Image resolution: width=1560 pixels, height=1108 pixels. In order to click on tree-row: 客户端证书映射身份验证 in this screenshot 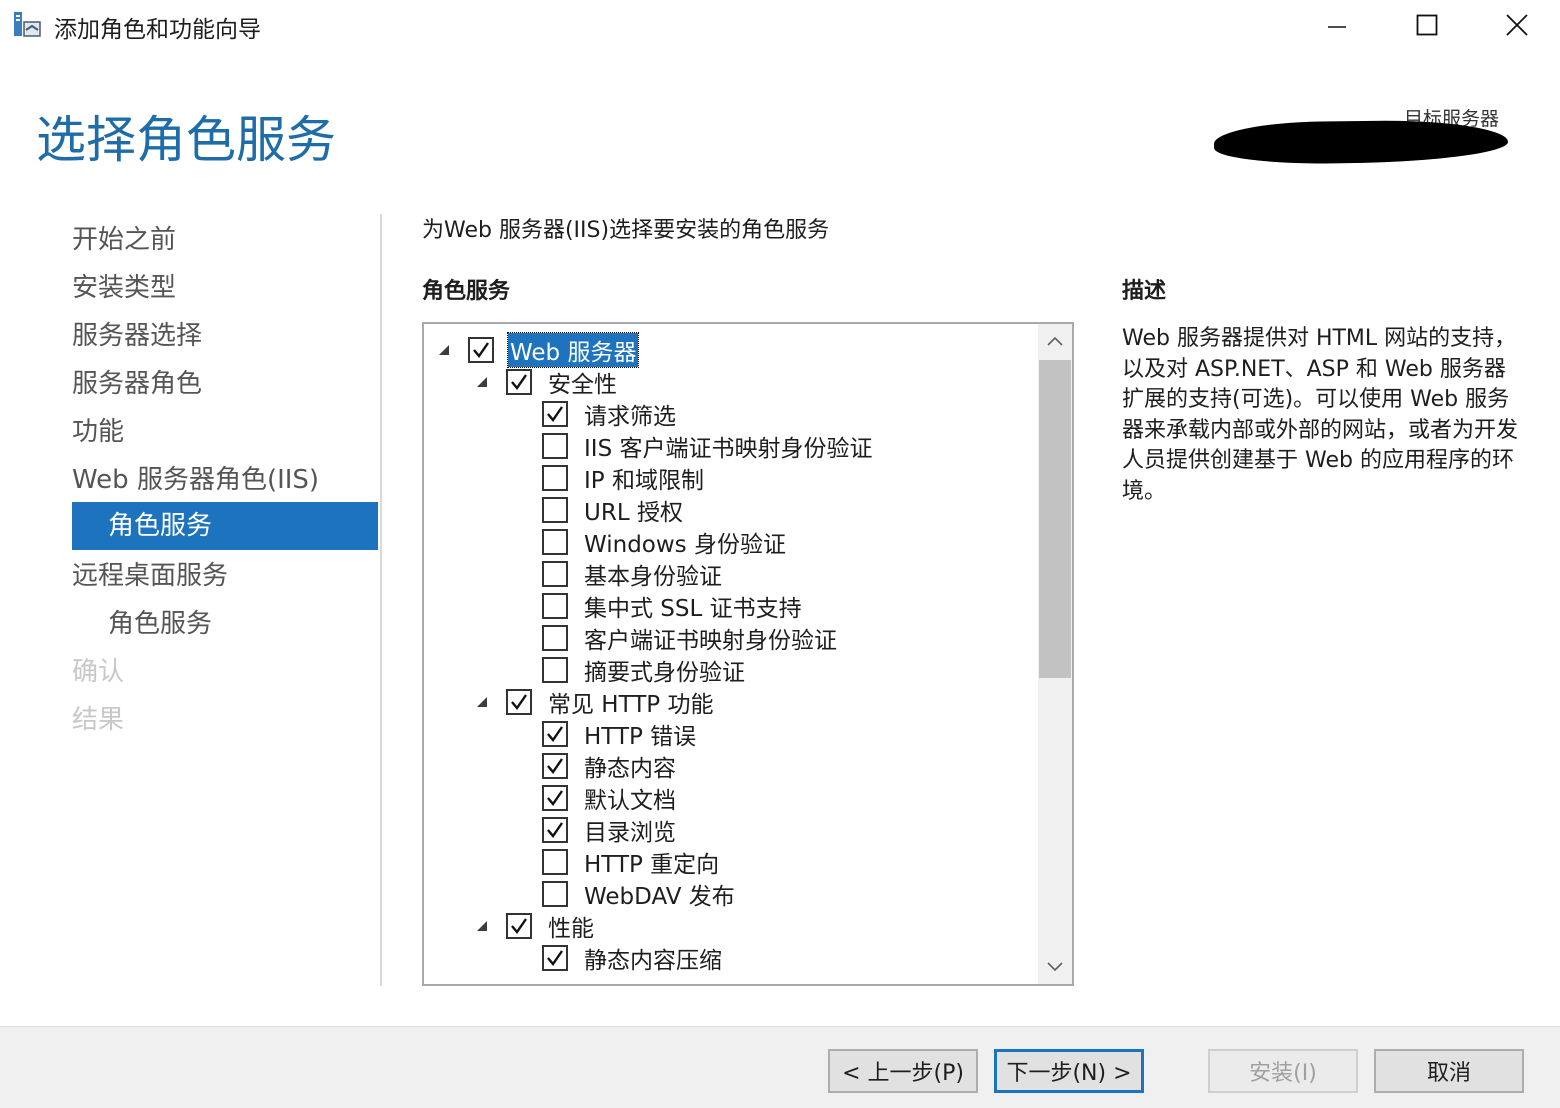, I will do `click(690, 638)`.